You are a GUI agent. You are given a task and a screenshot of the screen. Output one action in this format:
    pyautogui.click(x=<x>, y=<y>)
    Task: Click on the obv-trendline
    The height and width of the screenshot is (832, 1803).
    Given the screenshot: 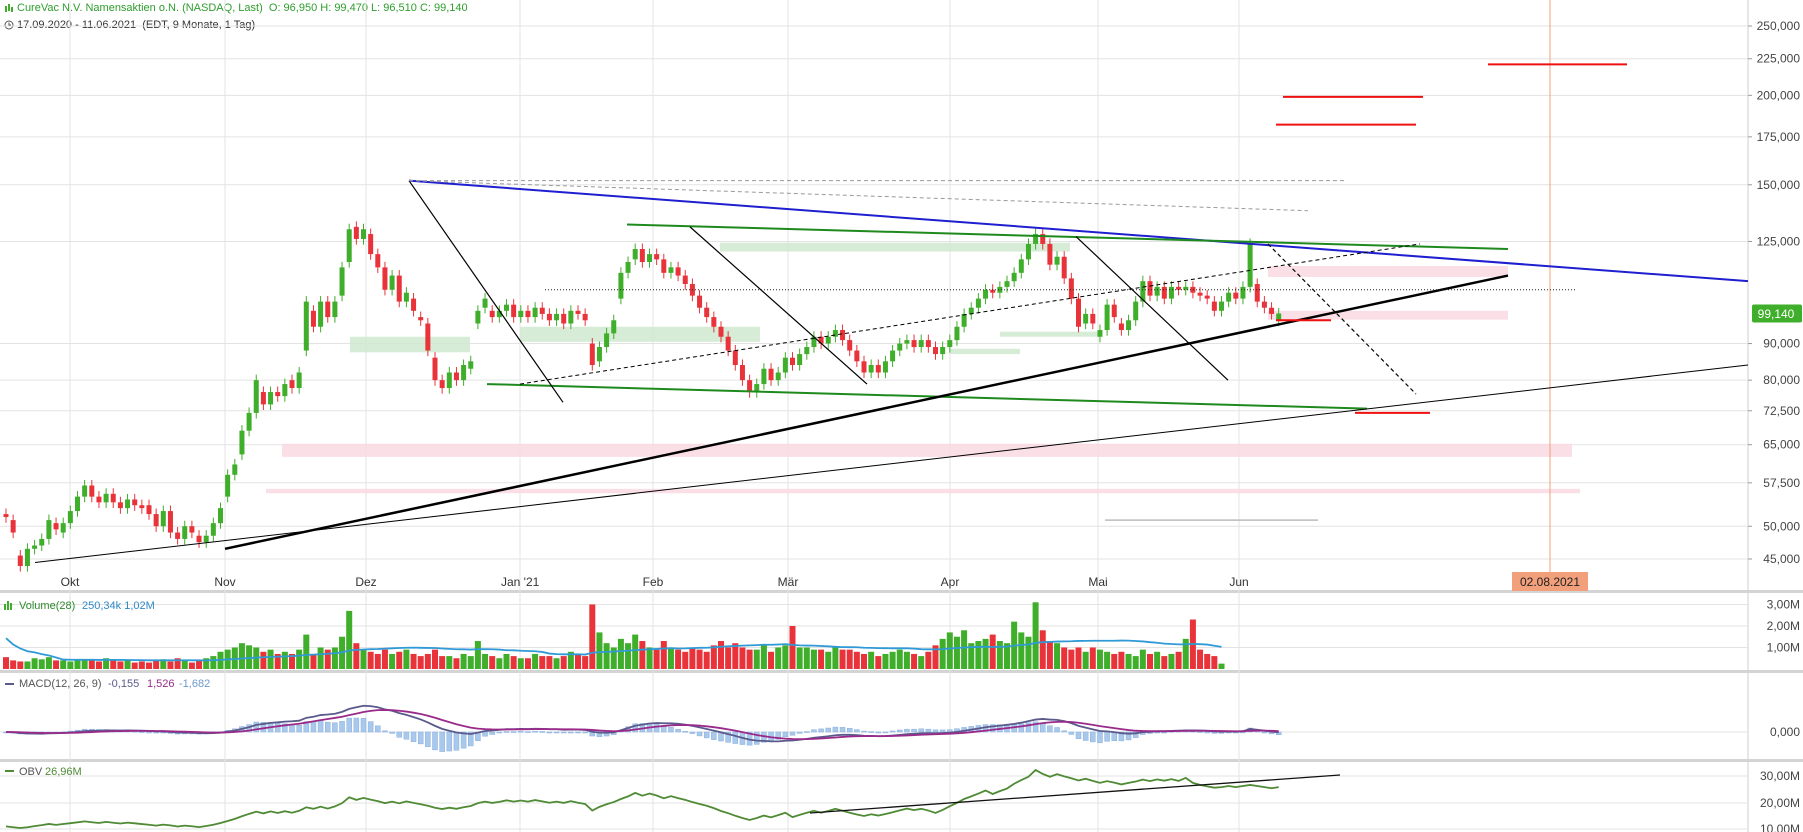 What is the action you would take?
    pyautogui.click(x=1075, y=794)
    